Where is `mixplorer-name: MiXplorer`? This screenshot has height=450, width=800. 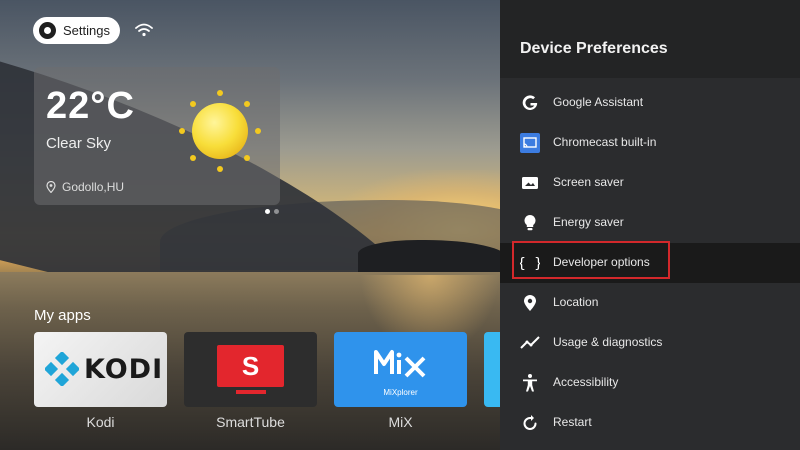
mixplorer-name: MiXplorer is located at coordinates (400, 392).